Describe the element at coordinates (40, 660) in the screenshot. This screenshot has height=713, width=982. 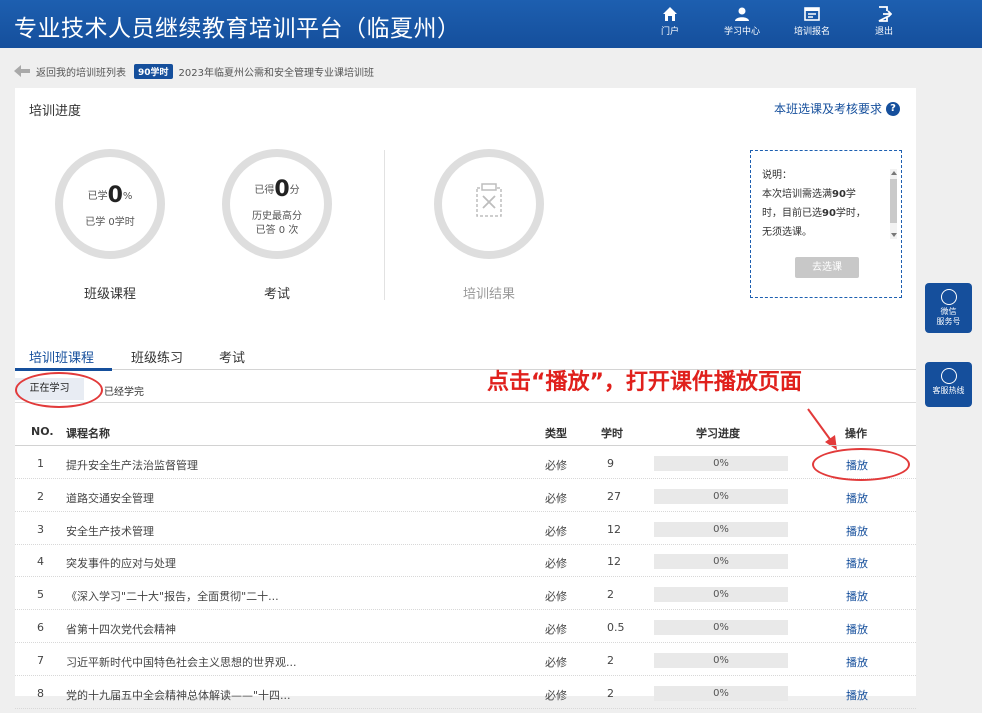
I see `row-no: 7` at that location.